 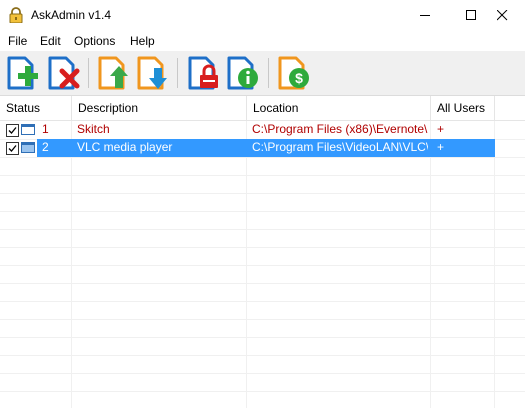 I want to click on import-button, so click(x=113, y=74).